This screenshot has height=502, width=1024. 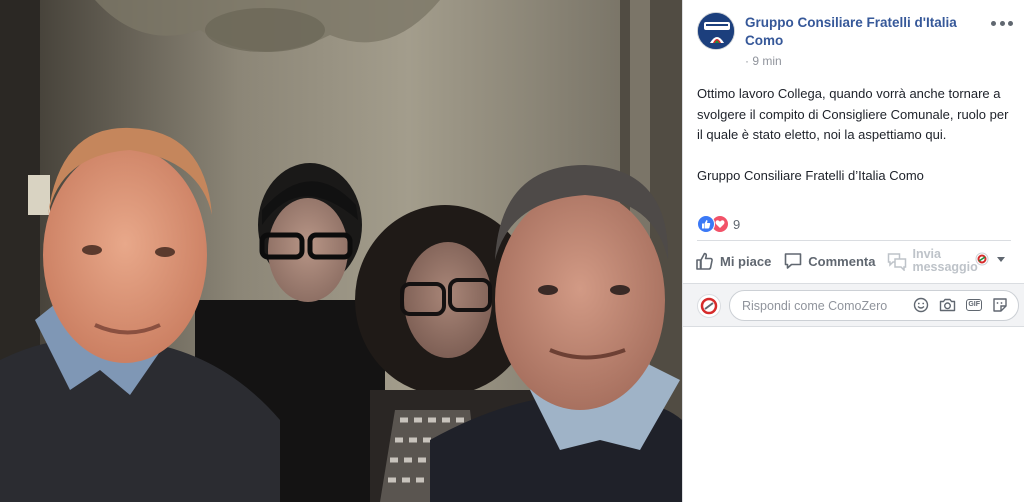 I want to click on divider, so click(x=854, y=240).